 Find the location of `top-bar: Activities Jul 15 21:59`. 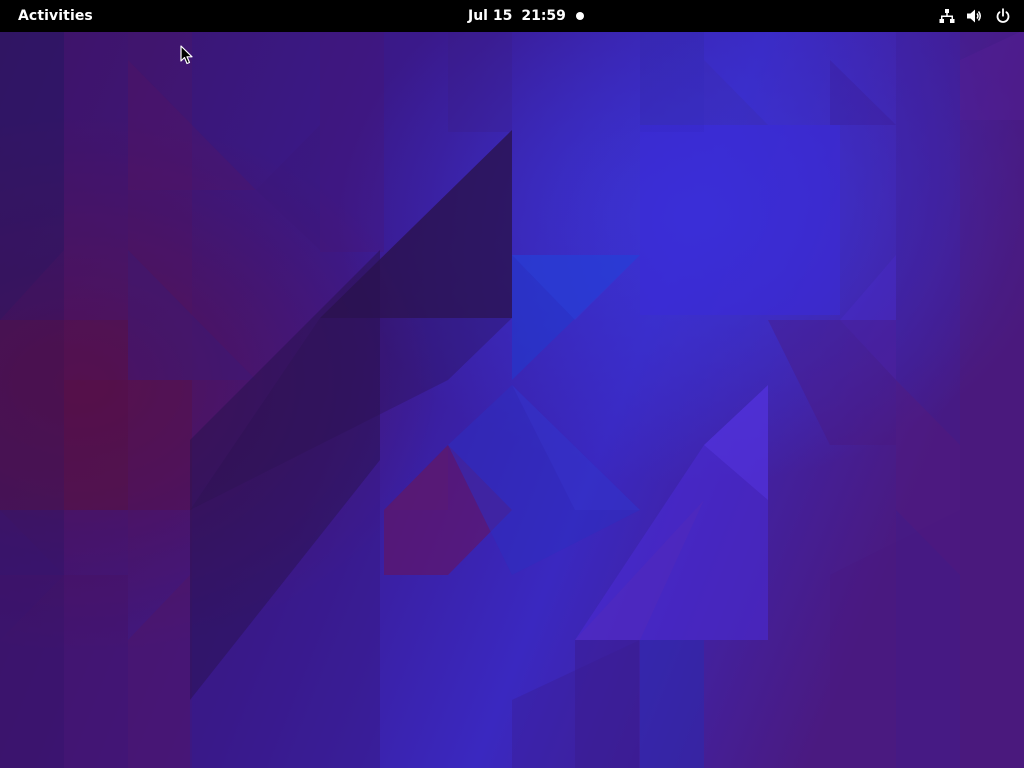

top-bar: Activities Jul 15 21:59 is located at coordinates (512, 16).